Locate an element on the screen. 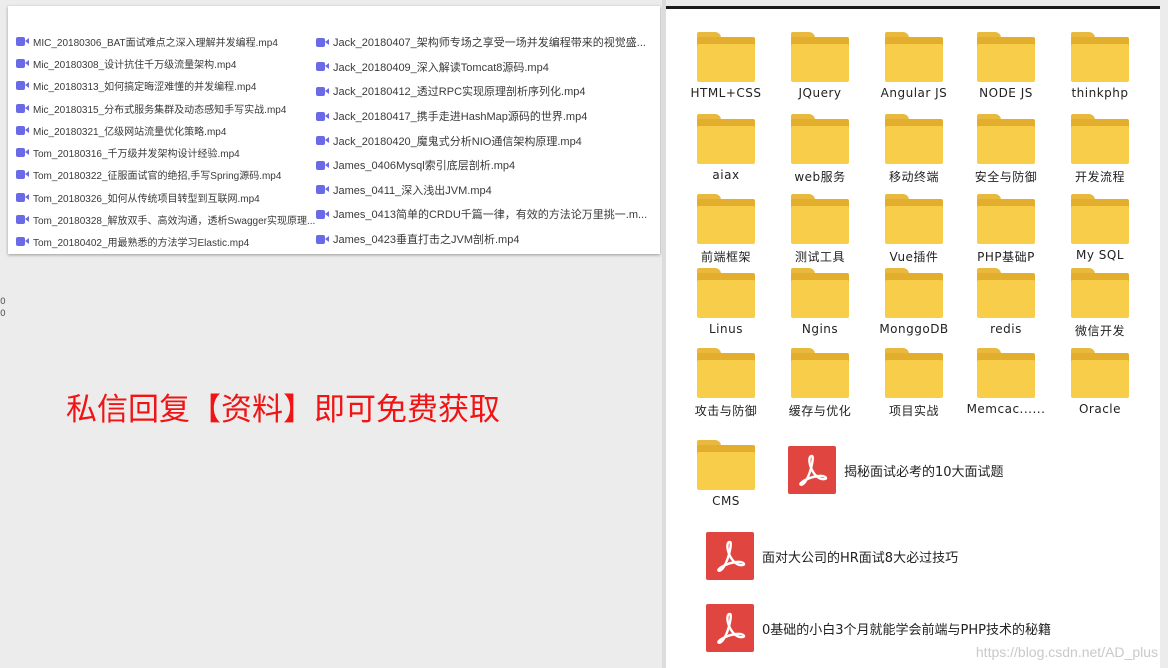 The height and width of the screenshot is (668, 1168). video-file-item: James_0423垂直打击之JVM剖析.mp4 is located at coordinates (486, 239).